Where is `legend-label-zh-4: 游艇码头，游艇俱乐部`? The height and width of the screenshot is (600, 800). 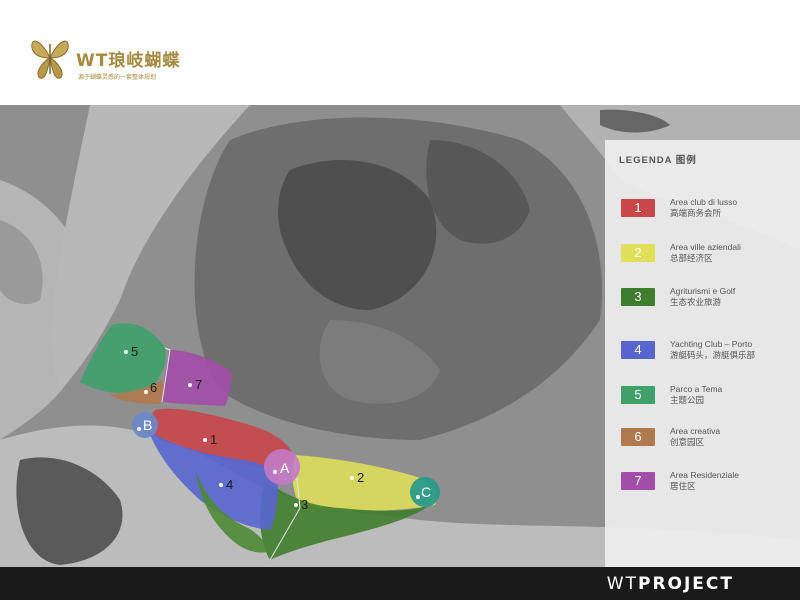
legend-label-zh-4: 游艇码头，游艇俱乐部 is located at coordinates (713, 355).